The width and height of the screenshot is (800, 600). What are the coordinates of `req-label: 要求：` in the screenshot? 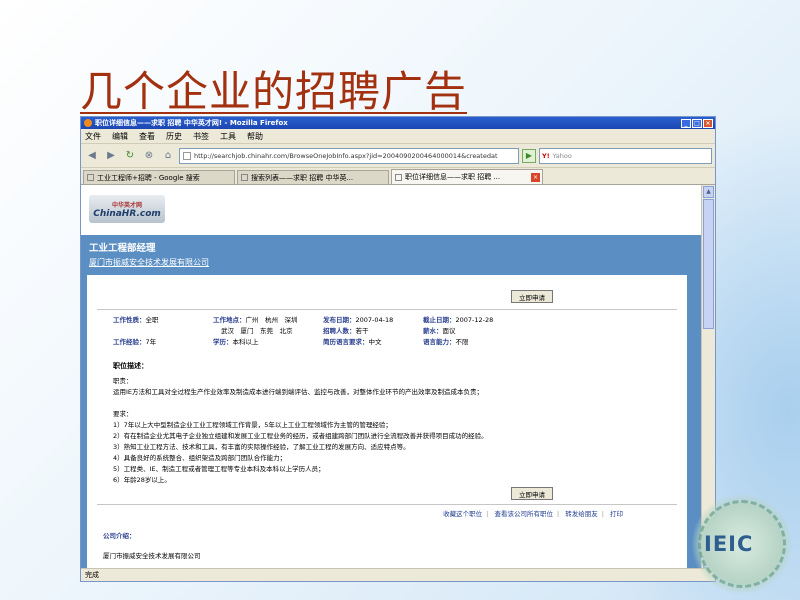 It's located at (123, 414).